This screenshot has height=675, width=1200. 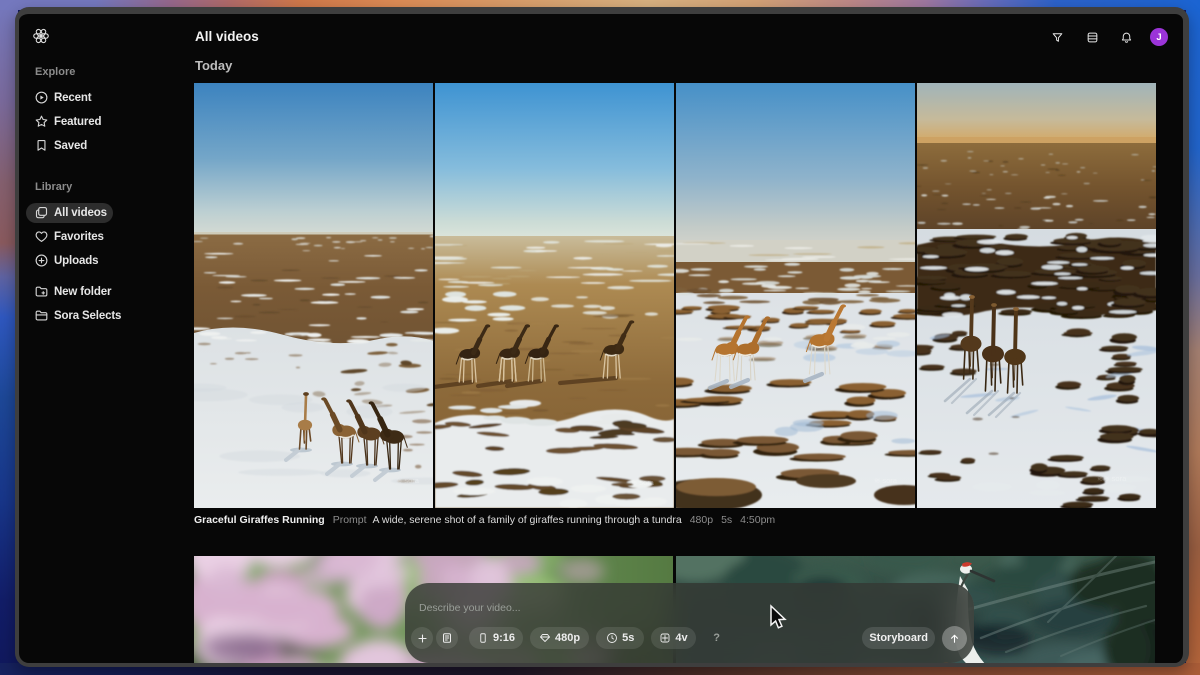 I want to click on svg-text: ≋≋ sora, so click(x=1112, y=478).